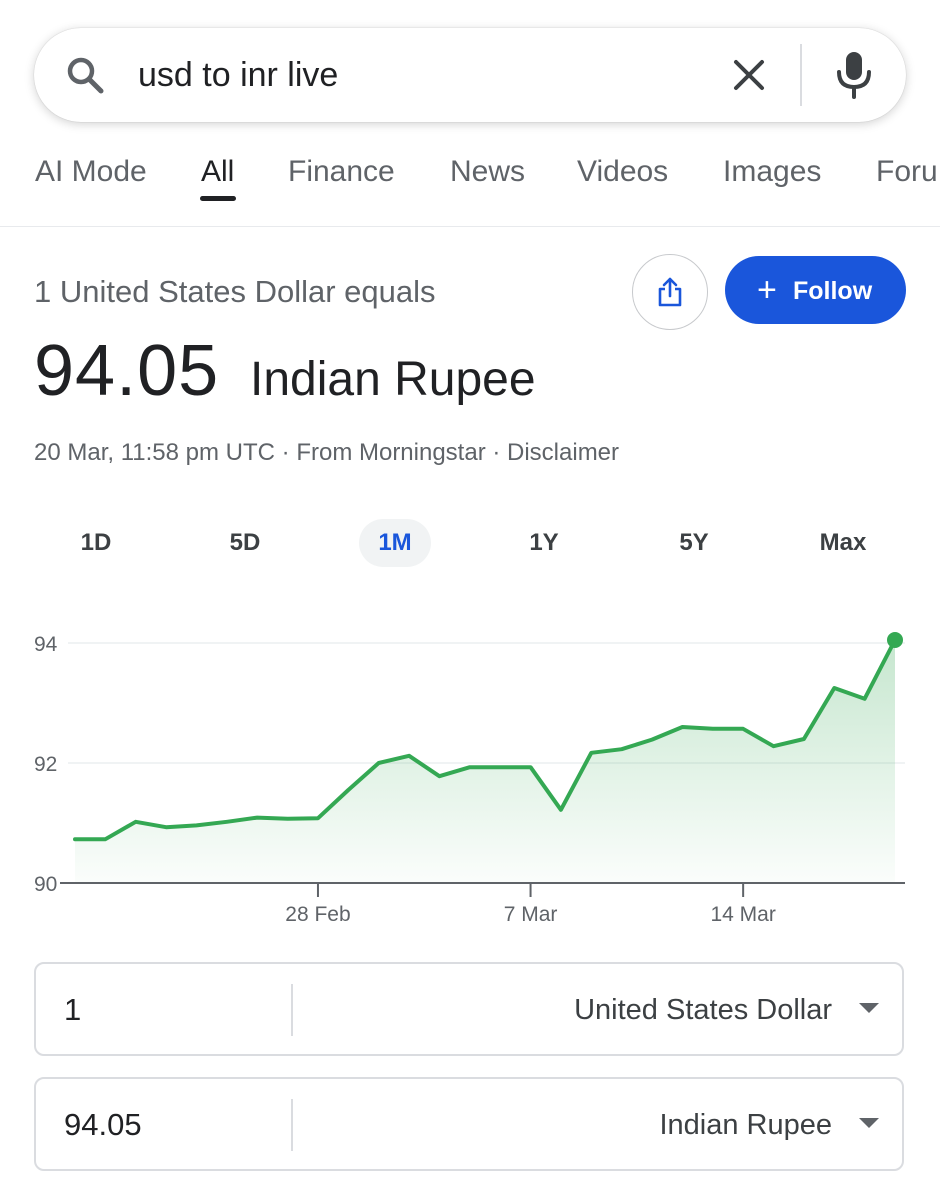 This screenshot has height=1200, width=940. What do you see at coordinates (487, 172) in the screenshot?
I see `tab-news: News` at bounding box center [487, 172].